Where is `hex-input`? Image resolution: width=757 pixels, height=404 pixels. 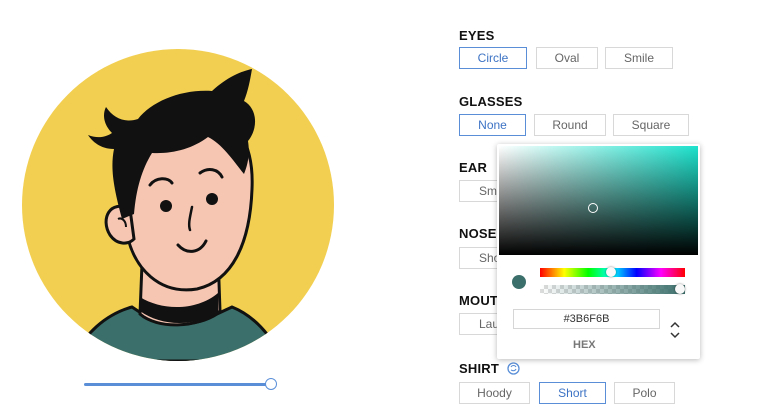 hex-input is located at coordinates (586, 319).